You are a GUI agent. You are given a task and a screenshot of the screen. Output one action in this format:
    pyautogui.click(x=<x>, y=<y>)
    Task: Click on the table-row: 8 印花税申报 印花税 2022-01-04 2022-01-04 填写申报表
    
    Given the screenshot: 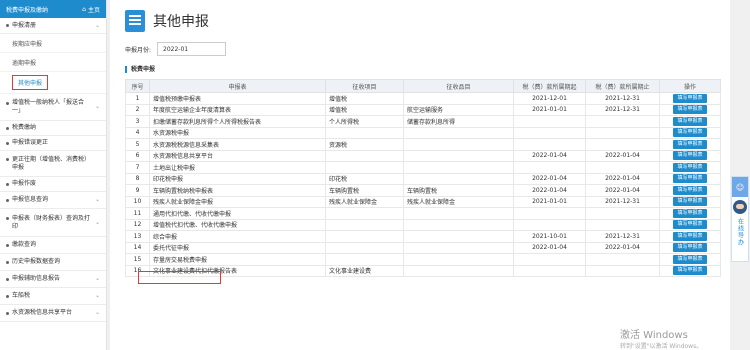 What is the action you would take?
    pyautogui.click(x=423, y=178)
    